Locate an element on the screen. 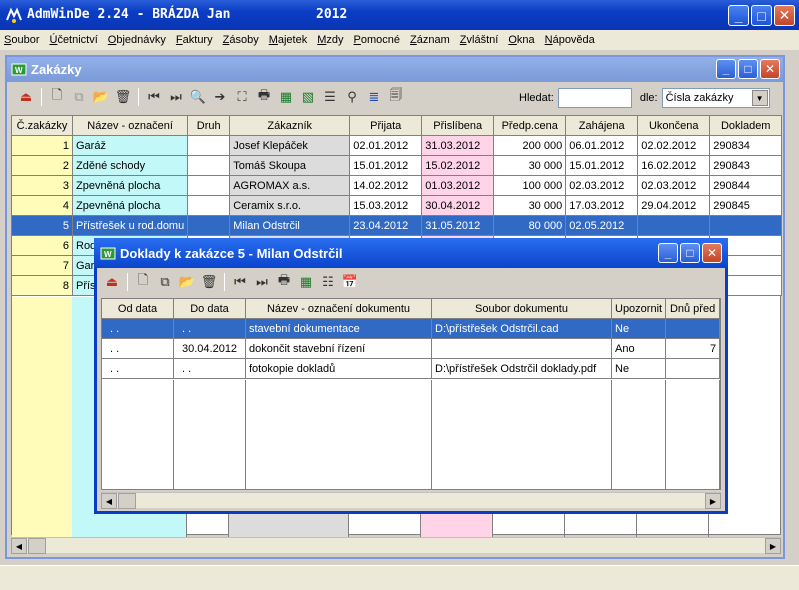  cell-doc-name: stavební dokumentace is located at coordinates (338, 328).